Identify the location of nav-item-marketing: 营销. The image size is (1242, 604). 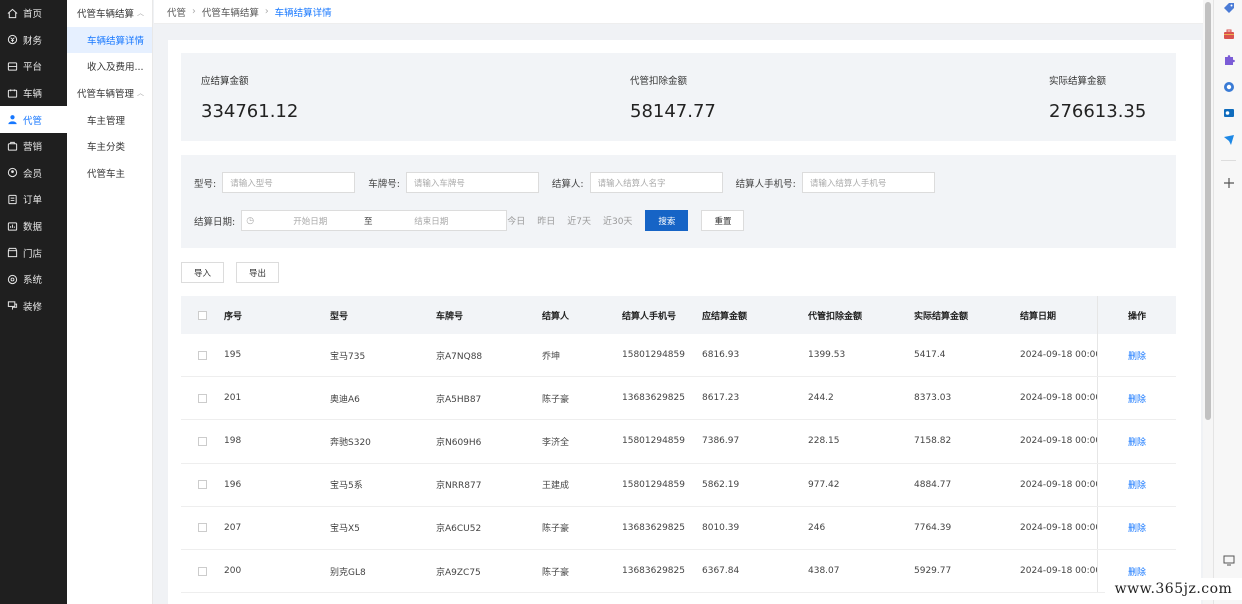
(33, 146).